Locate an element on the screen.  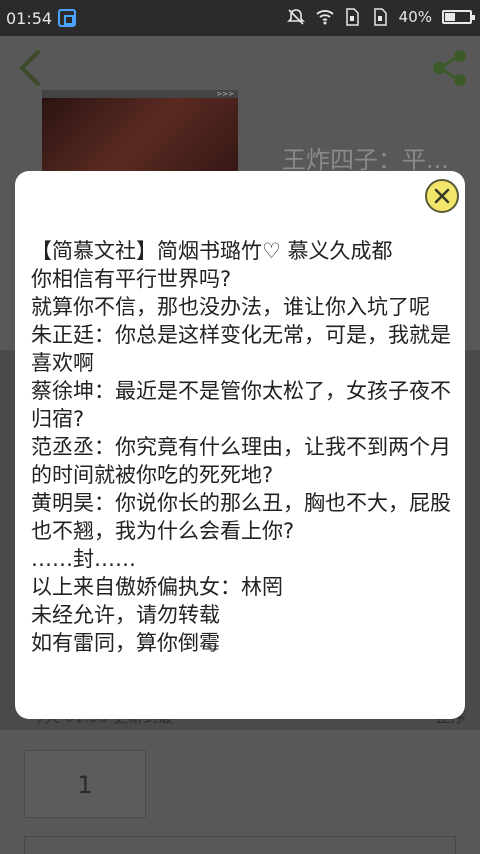
intro-line: 【简慕文社】简烟书璐竹♡ 慕义久成都 is located at coordinates (212, 251).